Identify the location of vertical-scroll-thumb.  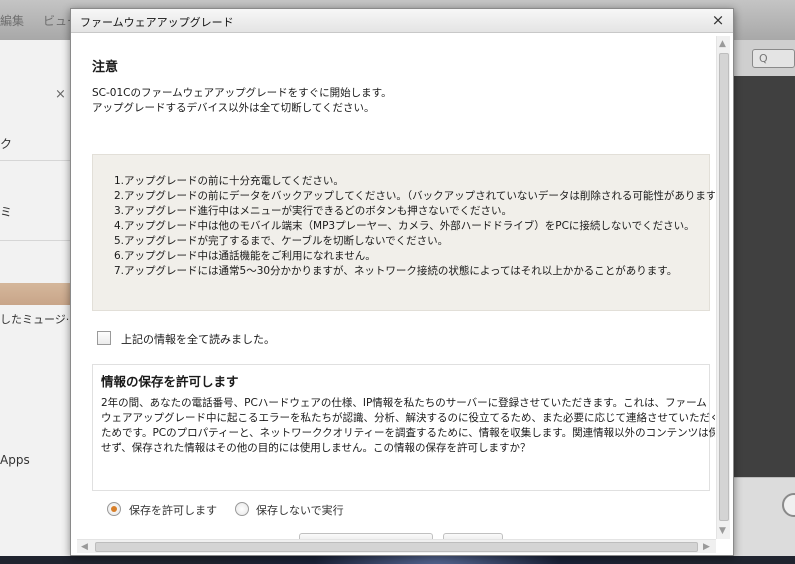
(724, 287).